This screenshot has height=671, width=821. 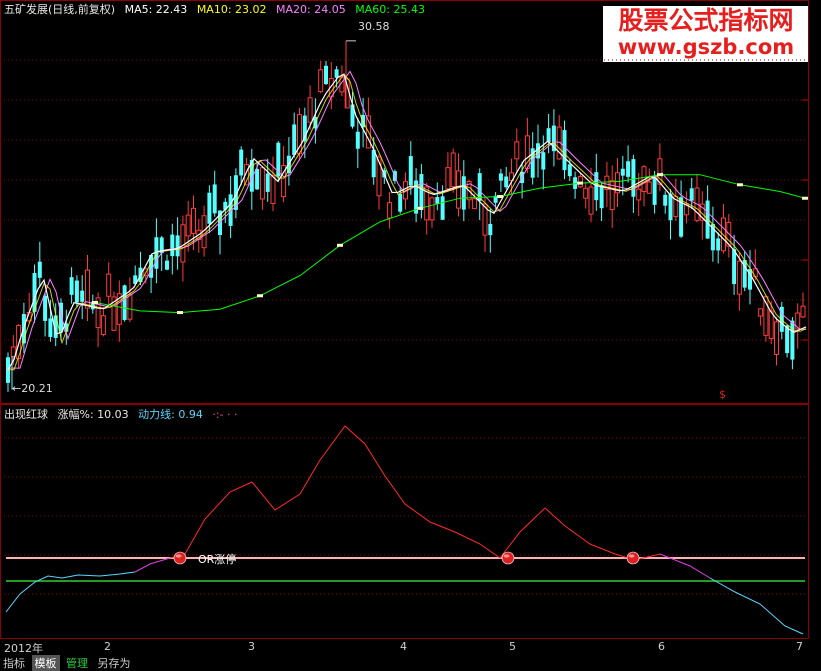 I want to click on date-tick: 3, so click(x=251, y=646).